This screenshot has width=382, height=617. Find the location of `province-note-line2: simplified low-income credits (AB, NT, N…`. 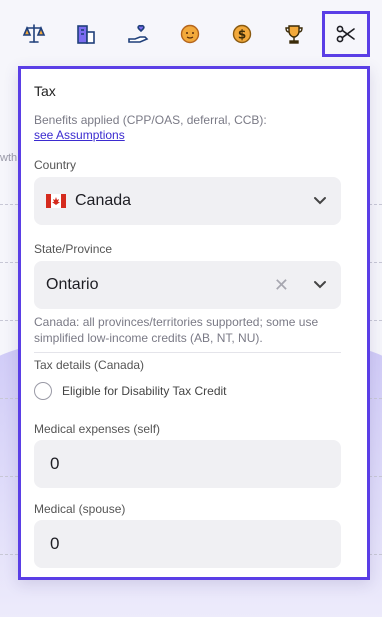

province-note-line2: simplified low-income credits (AB, NT, N… is located at coordinates (148, 338).